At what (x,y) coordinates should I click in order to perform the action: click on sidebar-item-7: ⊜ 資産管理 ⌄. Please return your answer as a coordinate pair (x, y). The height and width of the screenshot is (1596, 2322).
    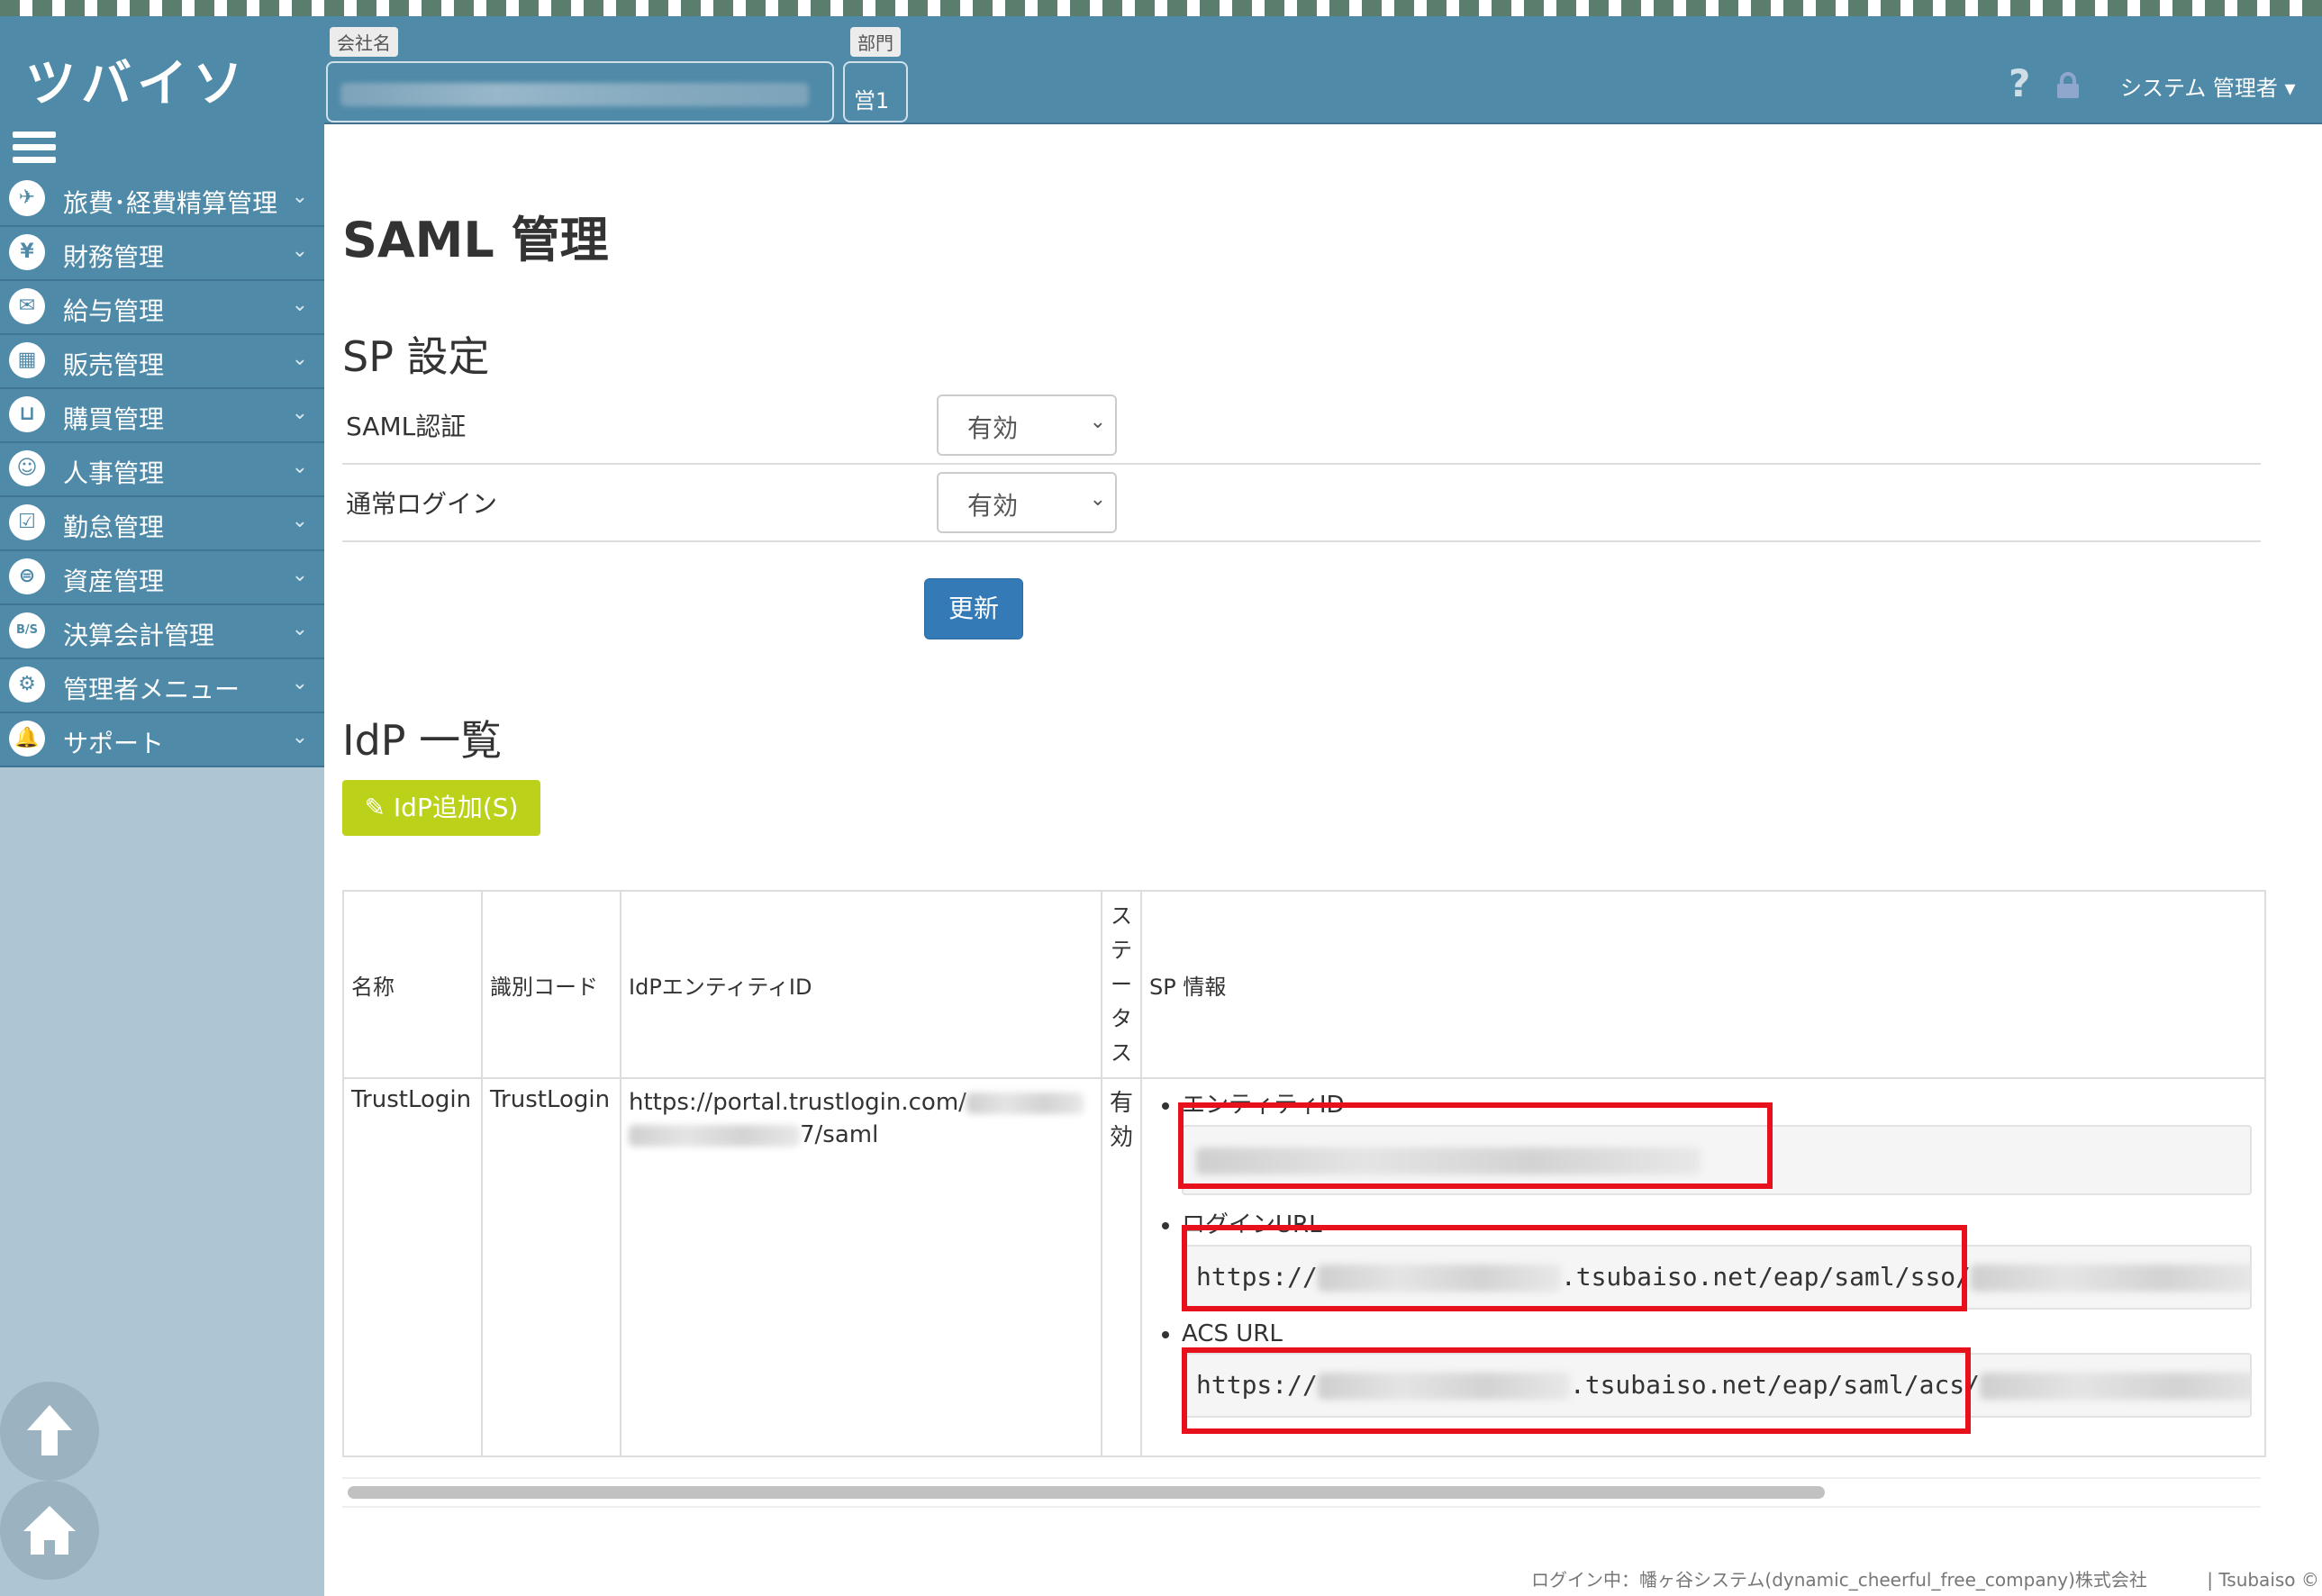
    Looking at the image, I should click on (162, 578).